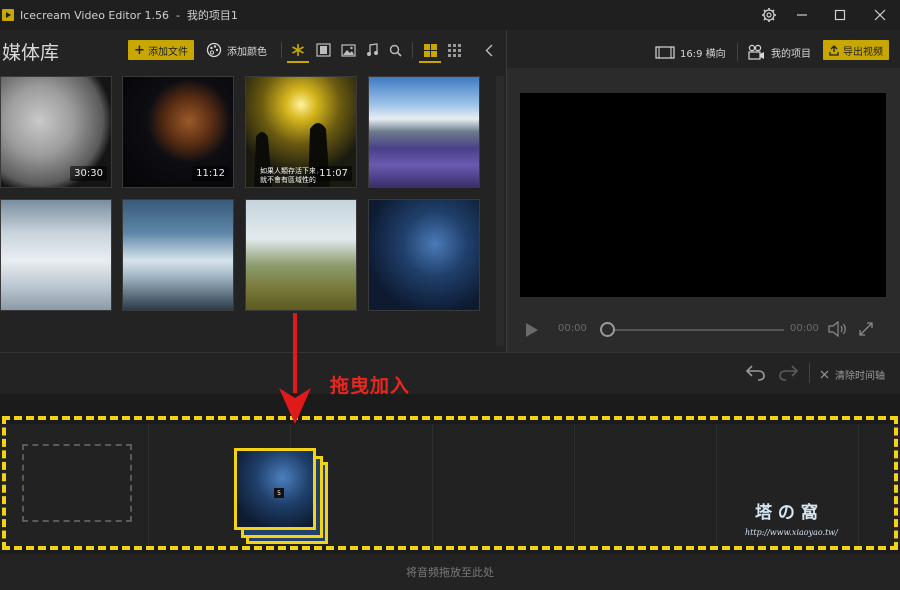 The width and height of the screenshot is (900, 590). What do you see at coordinates (791, 54) in the screenshot?
I see `my-project-label: 我的项目` at bounding box center [791, 54].